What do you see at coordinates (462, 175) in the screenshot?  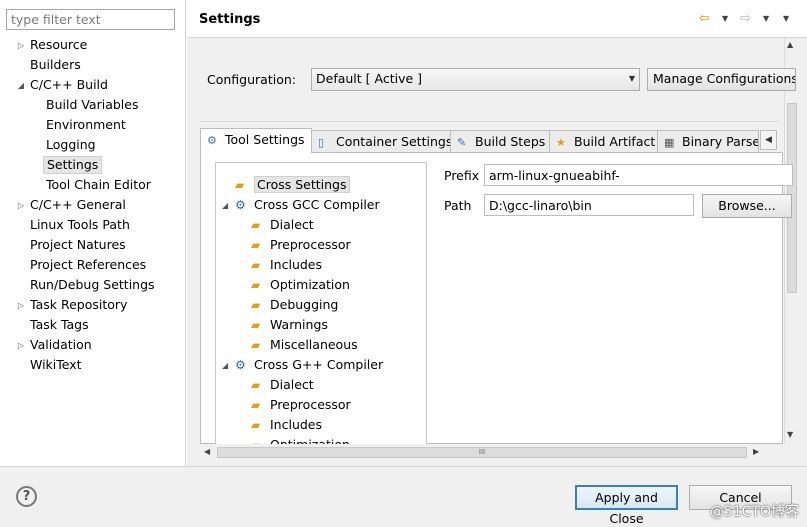 I see `prefix-label: Prefix` at bounding box center [462, 175].